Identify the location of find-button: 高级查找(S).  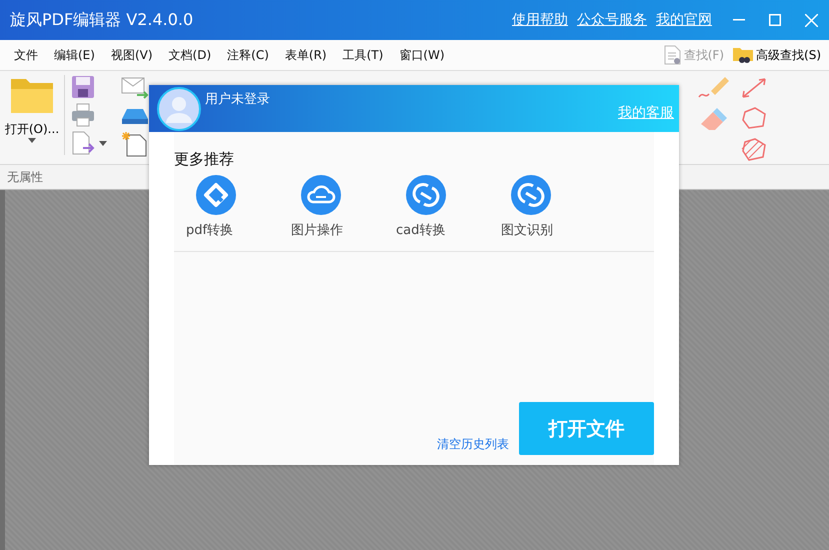
(776, 55).